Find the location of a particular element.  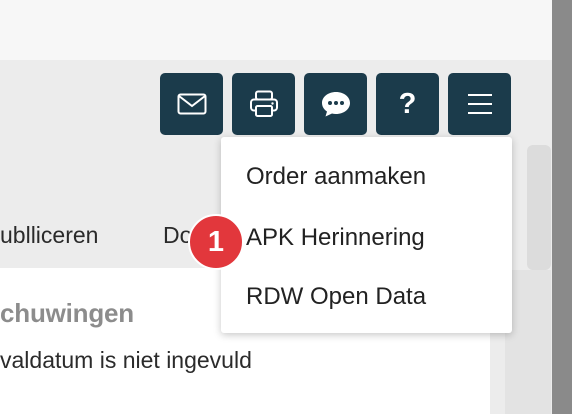

inner-scrollbar is located at coordinates (539, 207).